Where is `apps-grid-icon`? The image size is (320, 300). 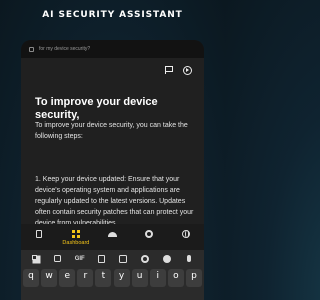
apps-grid-icon is located at coordinates (35, 258).